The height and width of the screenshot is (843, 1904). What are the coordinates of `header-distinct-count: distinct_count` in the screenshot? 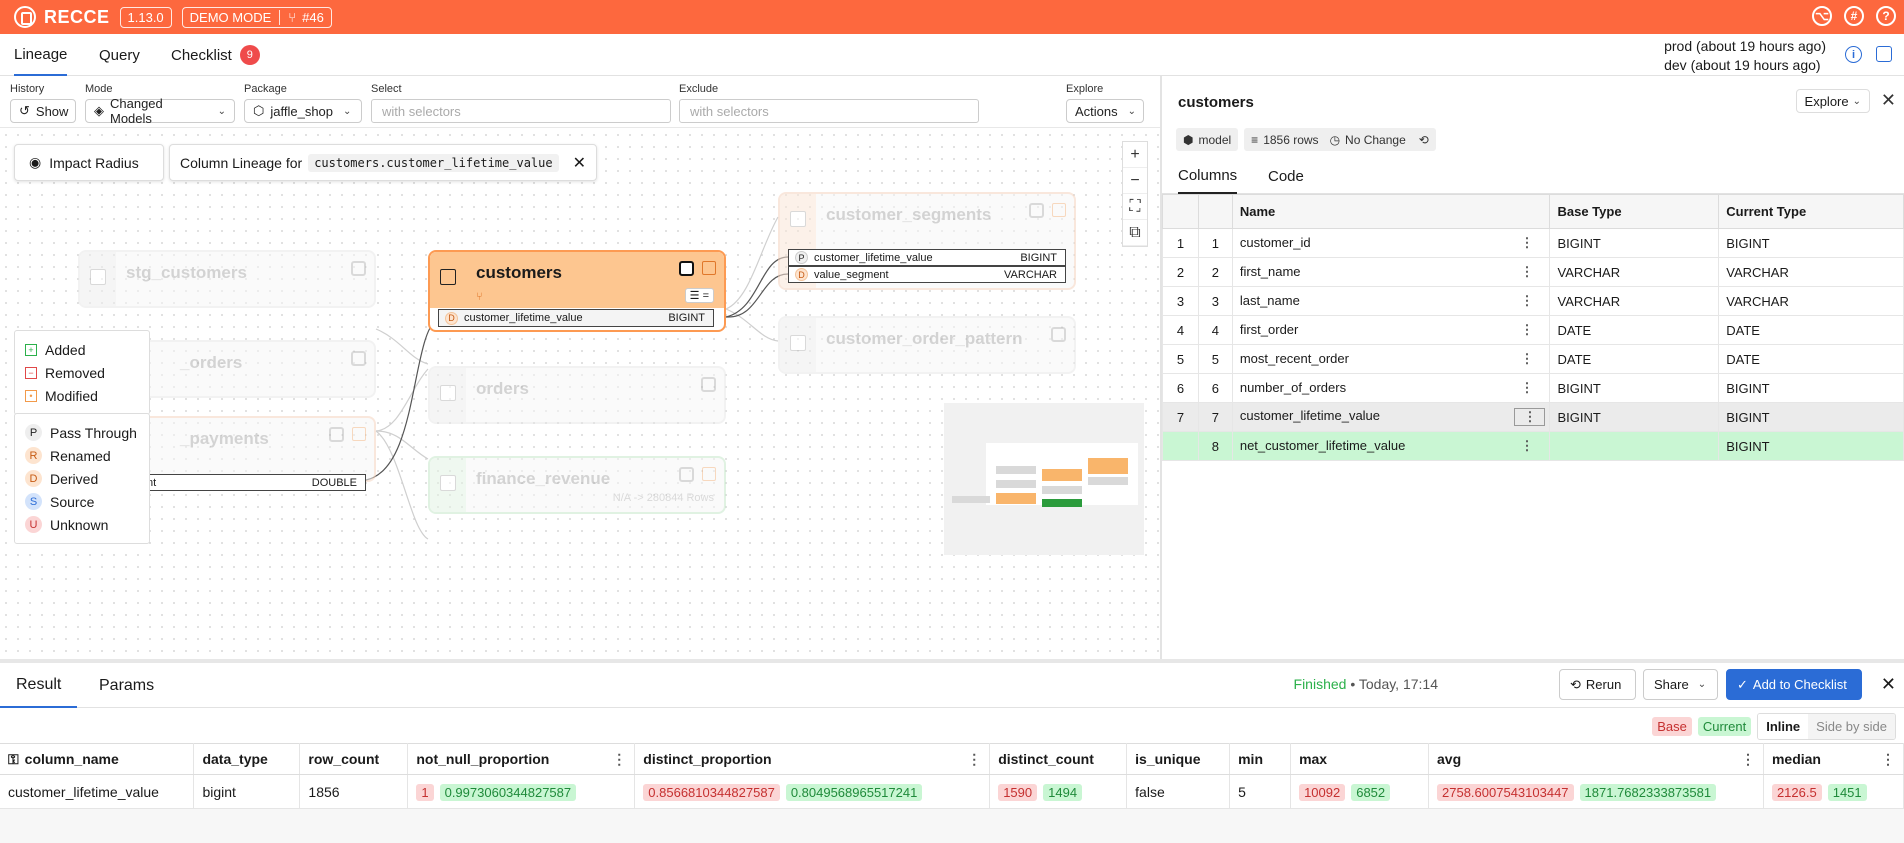 It's located at (1058, 759).